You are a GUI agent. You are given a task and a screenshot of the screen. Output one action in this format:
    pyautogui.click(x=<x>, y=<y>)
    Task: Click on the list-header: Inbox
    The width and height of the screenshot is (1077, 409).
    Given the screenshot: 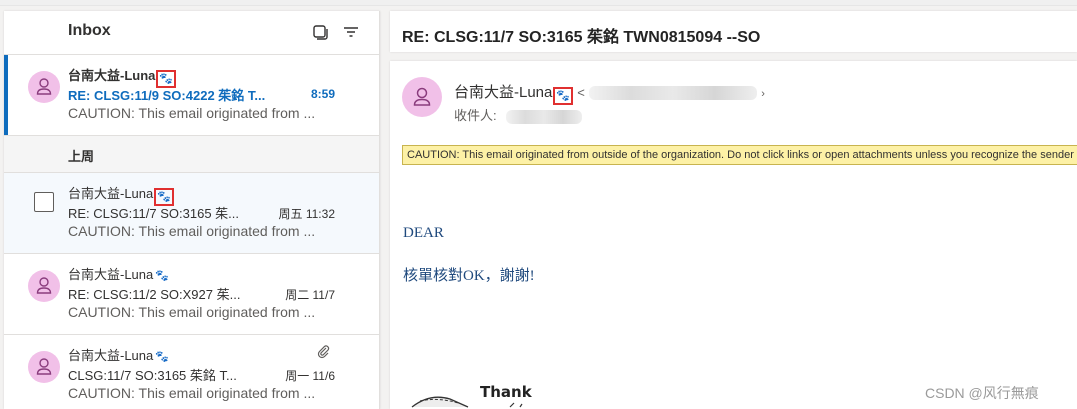 What is the action you would take?
    pyautogui.click(x=191, y=33)
    